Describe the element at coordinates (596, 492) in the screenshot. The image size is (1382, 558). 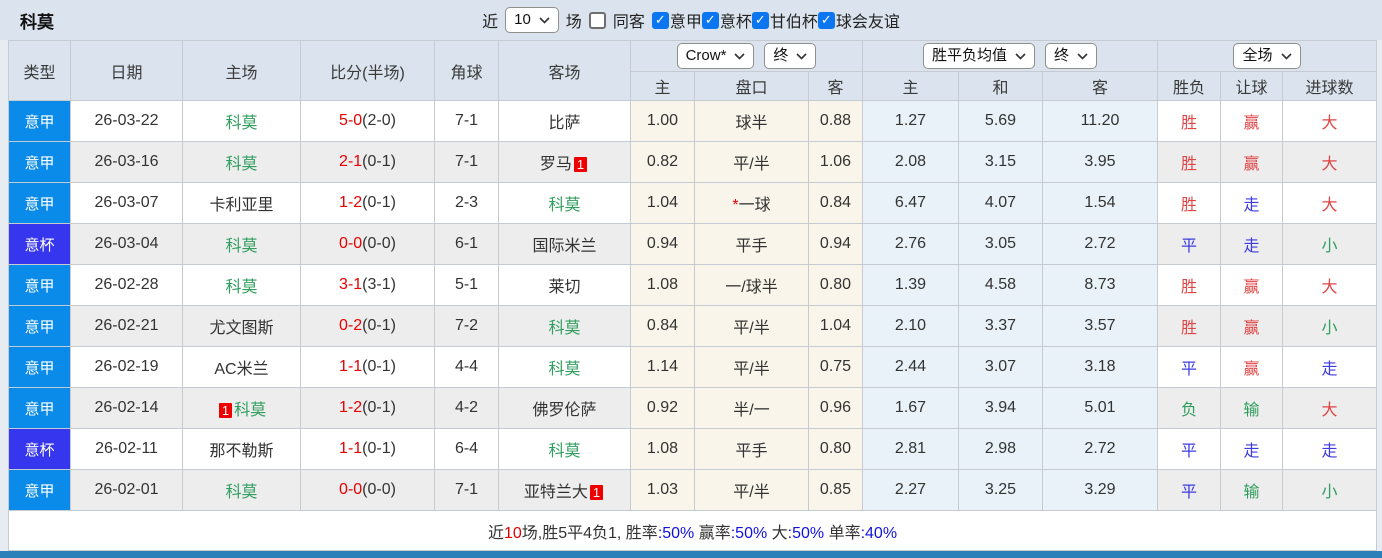
I see `red-card-badge: 1` at that location.